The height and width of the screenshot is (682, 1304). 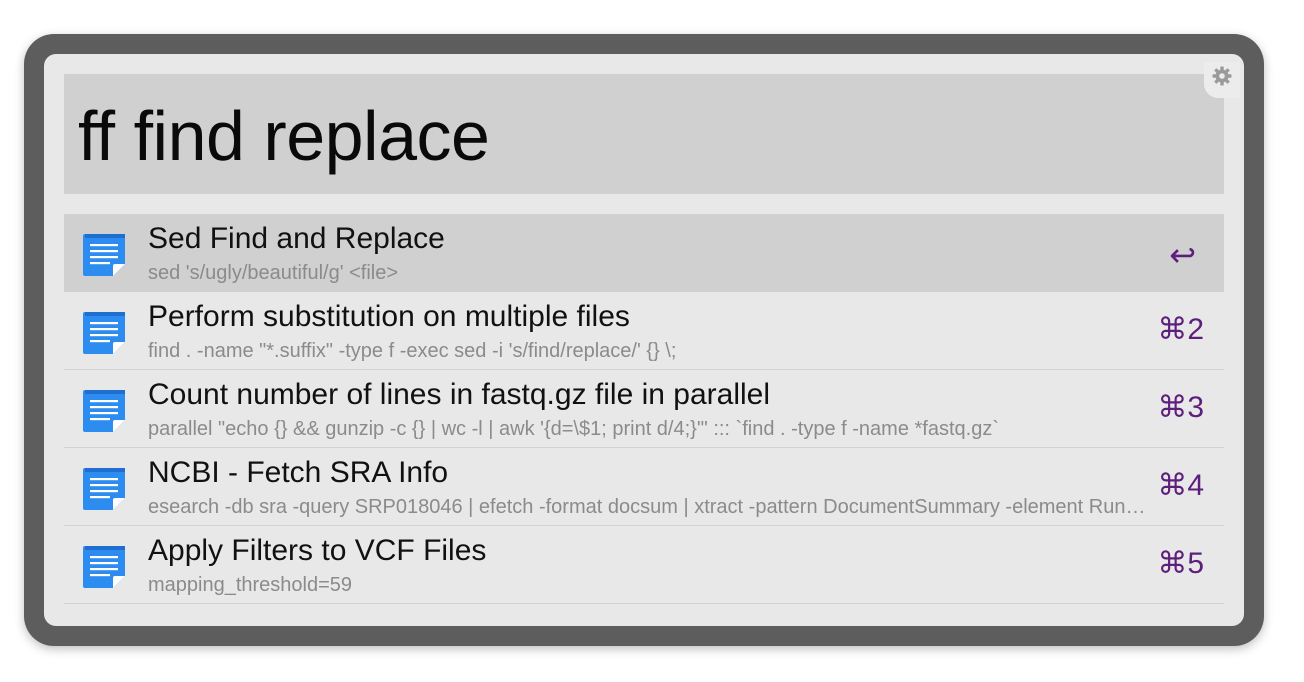 I want to click on settings-button, so click(x=1222, y=80).